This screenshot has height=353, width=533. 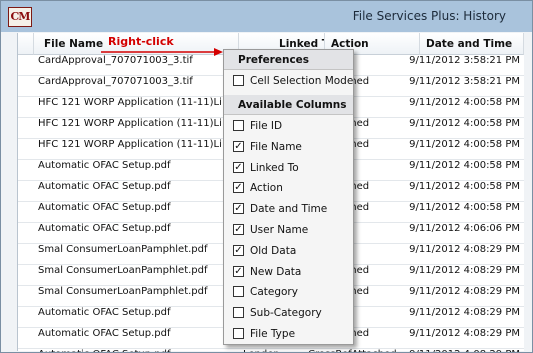 I want to click on menu-item-column-option: ✓ Old Data, so click(x=288, y=251).